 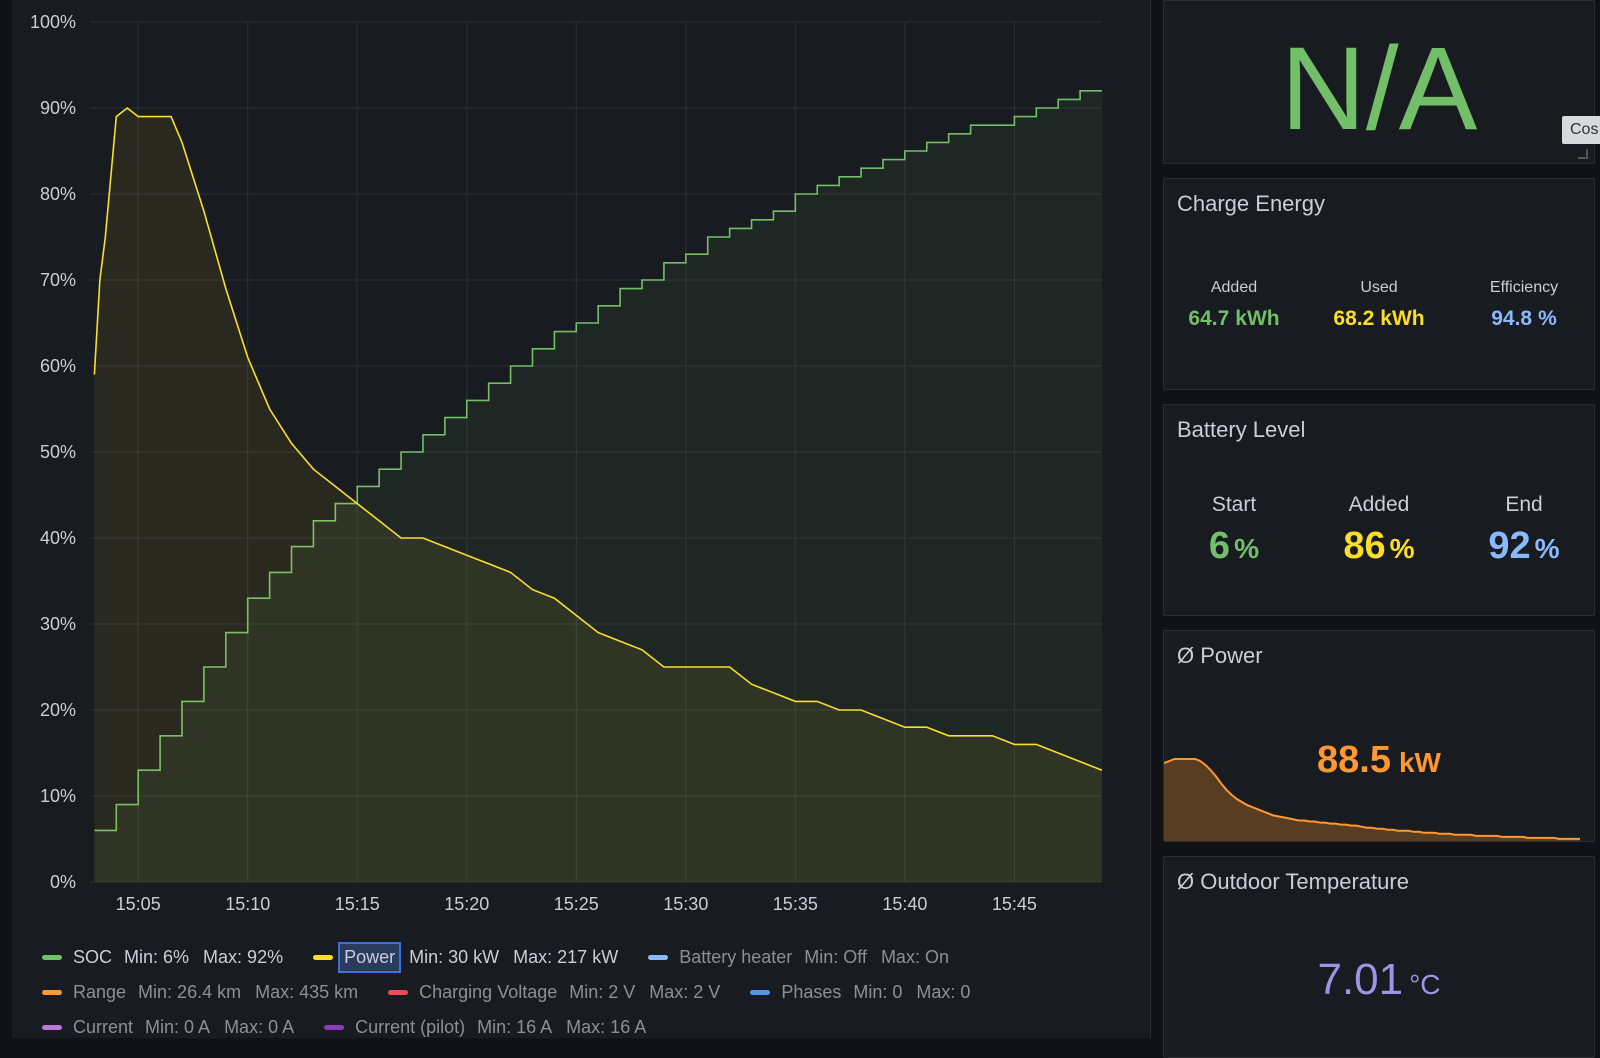 I want to click on y-tick-label: 100%, so click(x=53, y=22).